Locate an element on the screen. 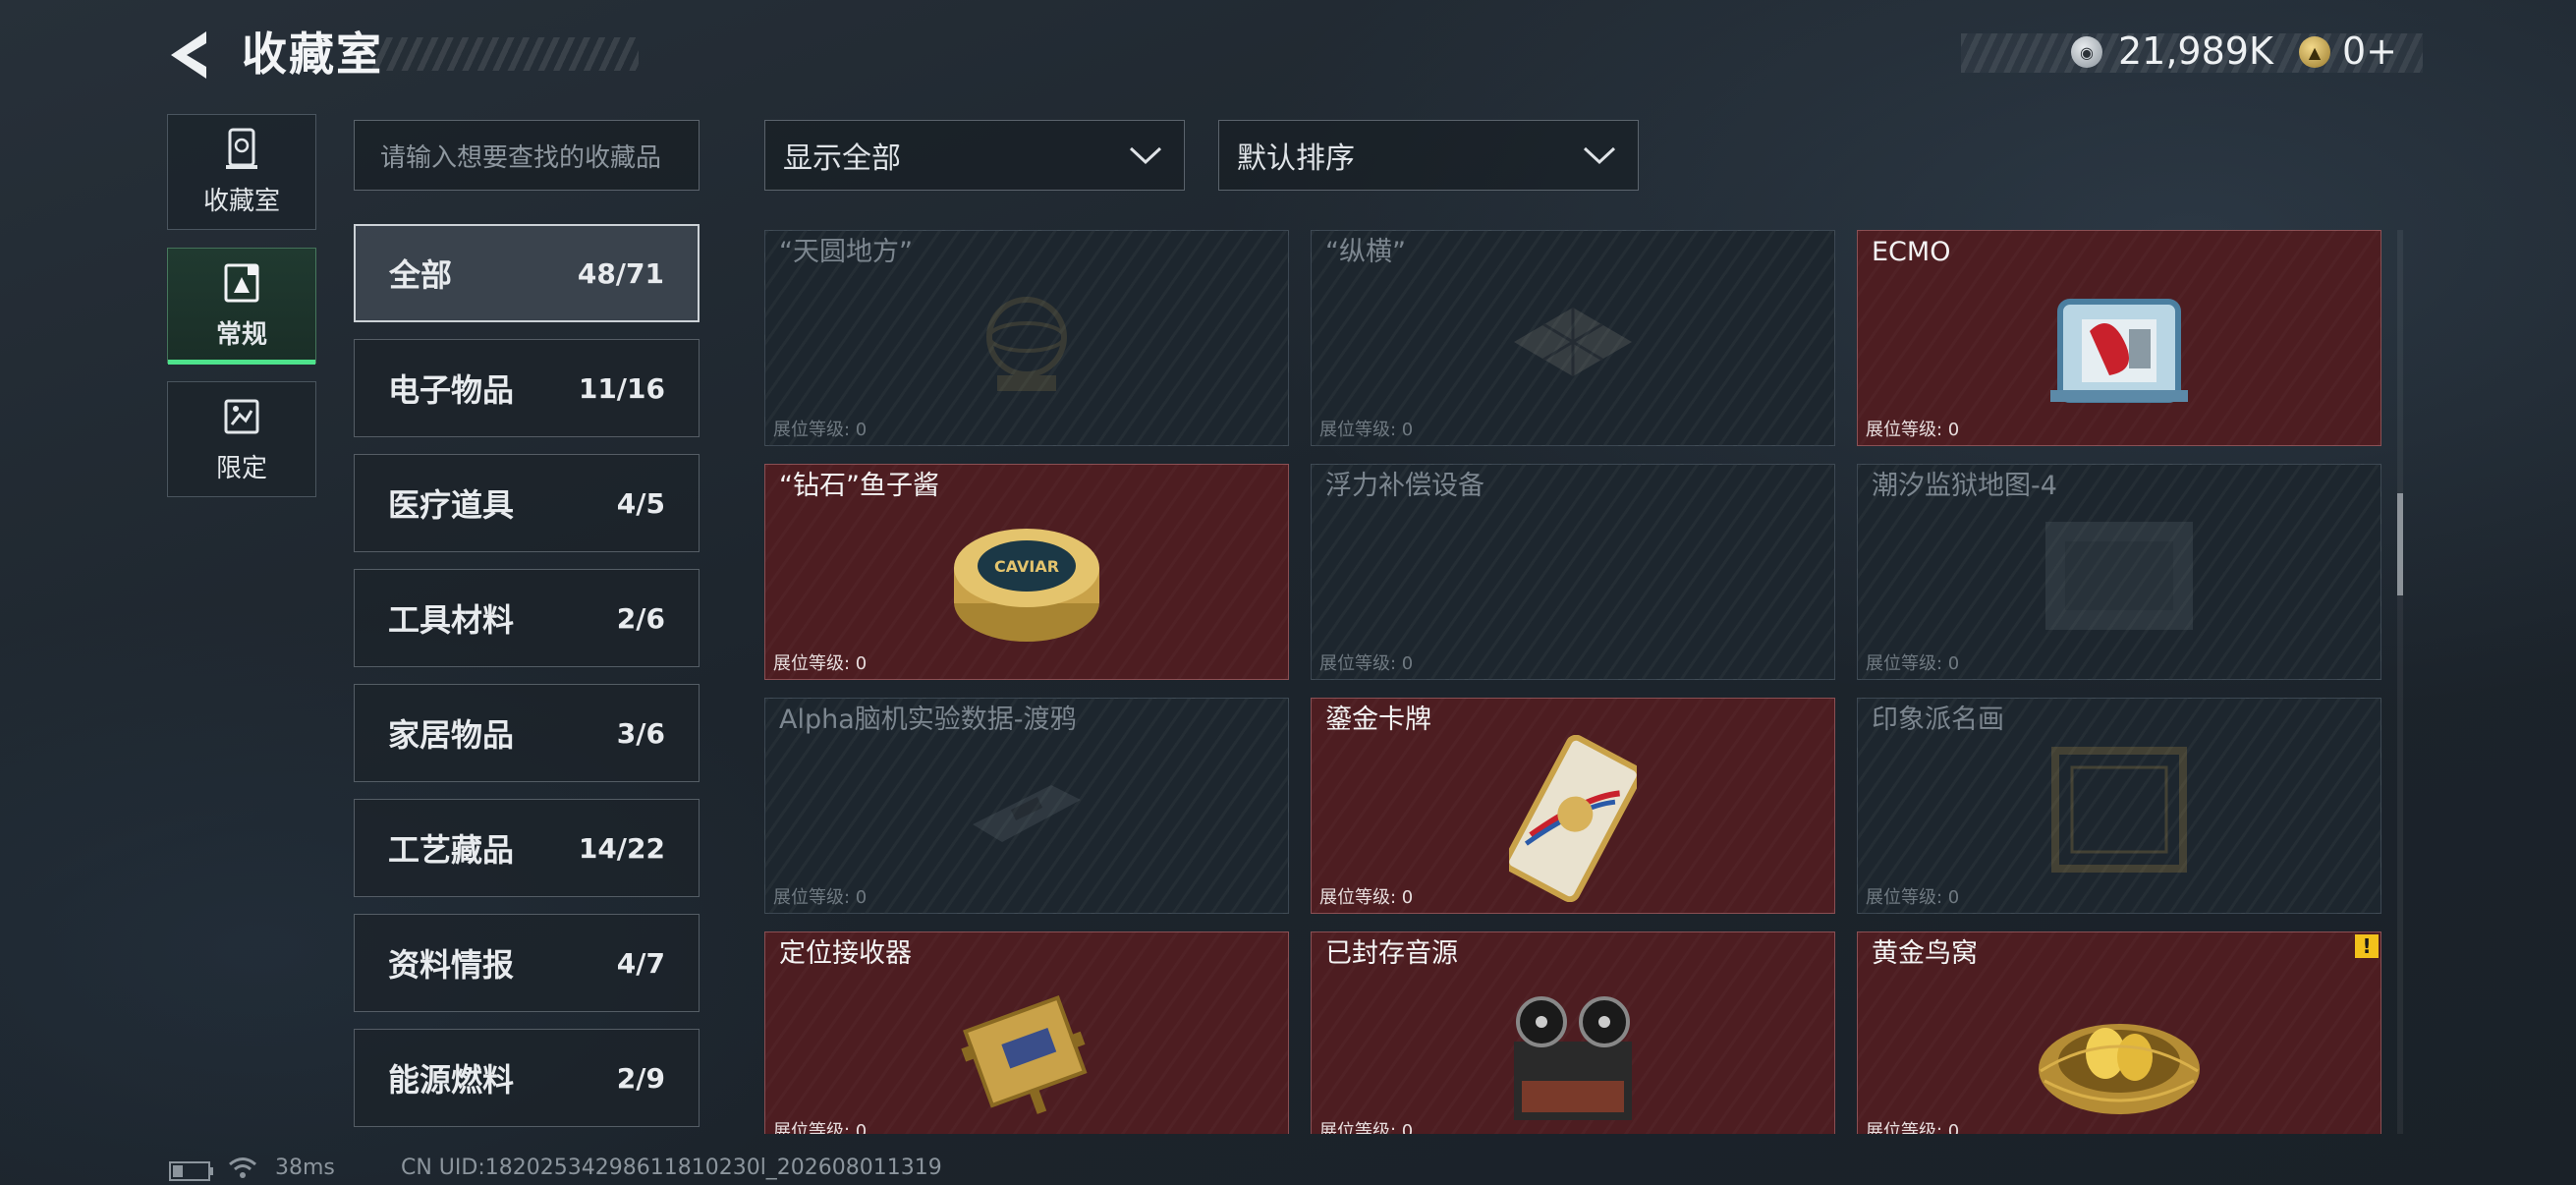 The width and height of the screenshot is (2576, 1185). alert-badge: ! is located at coordinates (2367, 946).